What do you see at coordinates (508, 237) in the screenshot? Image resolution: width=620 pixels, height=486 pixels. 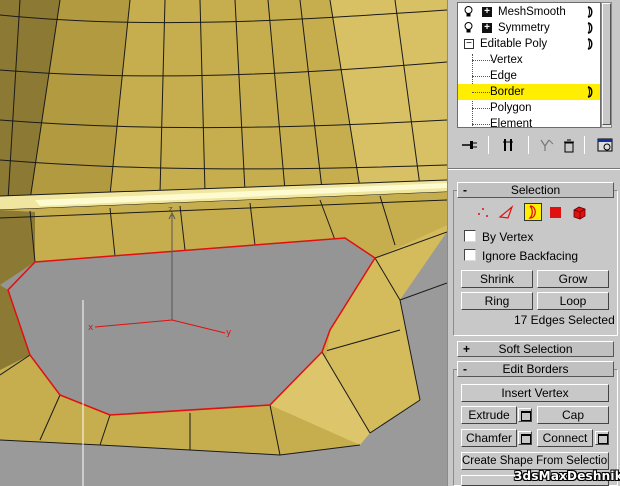 I see `by-vertex-label: By Vertex` at bounding box center [508, 237].